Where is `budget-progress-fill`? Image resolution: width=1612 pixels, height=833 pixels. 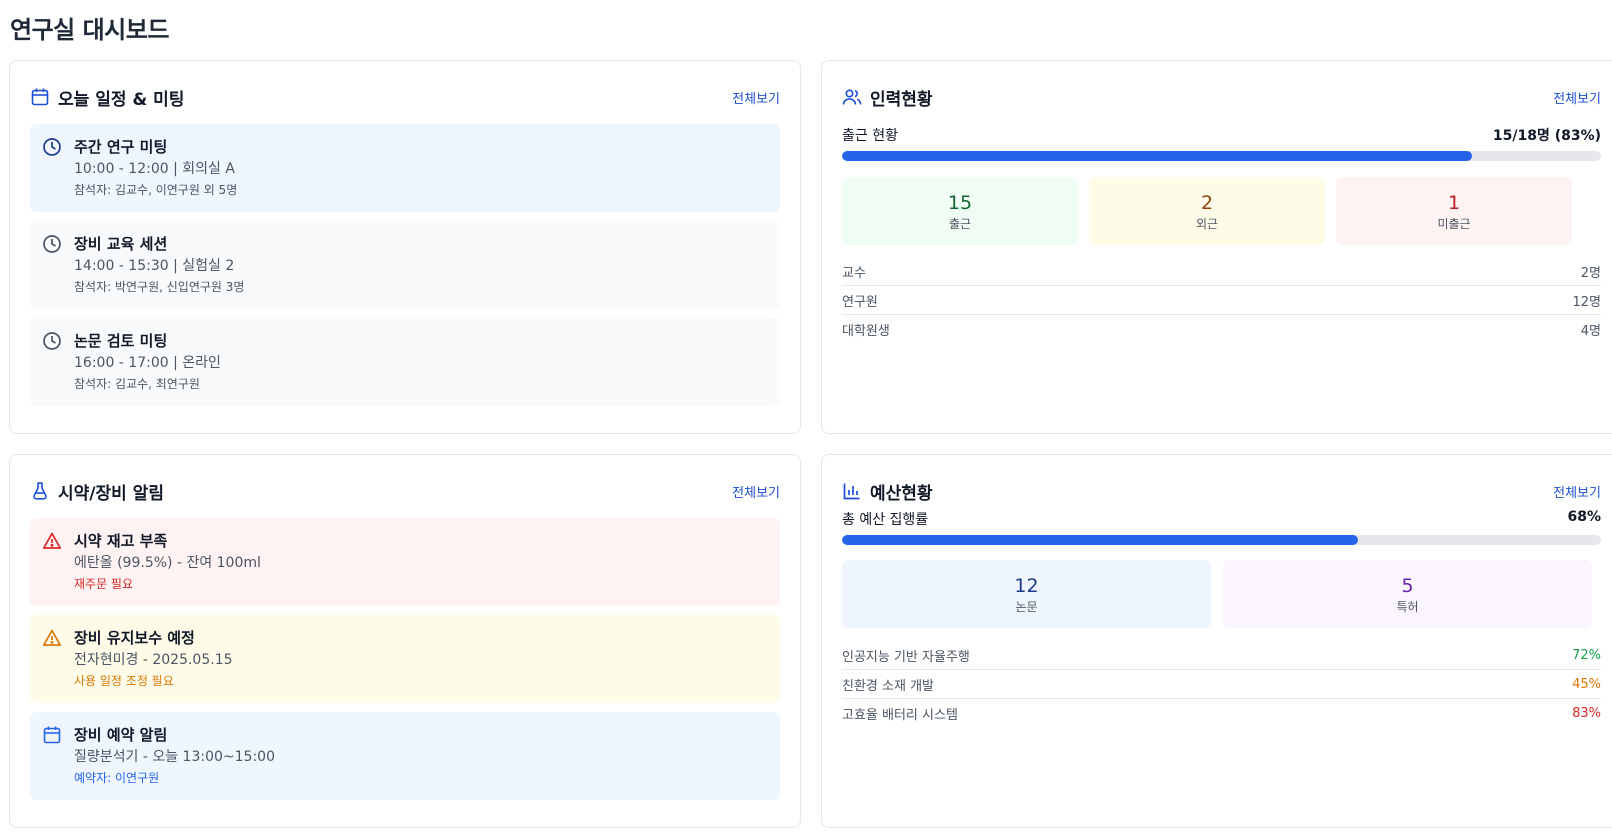
budget-progress-fill is located at coordinates (1100, 540).